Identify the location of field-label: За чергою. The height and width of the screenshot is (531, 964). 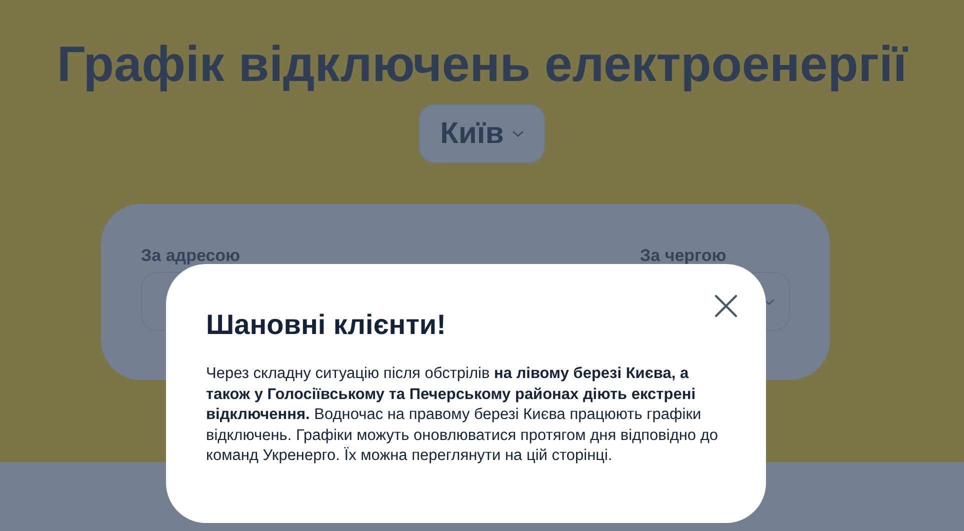
(684, 256).